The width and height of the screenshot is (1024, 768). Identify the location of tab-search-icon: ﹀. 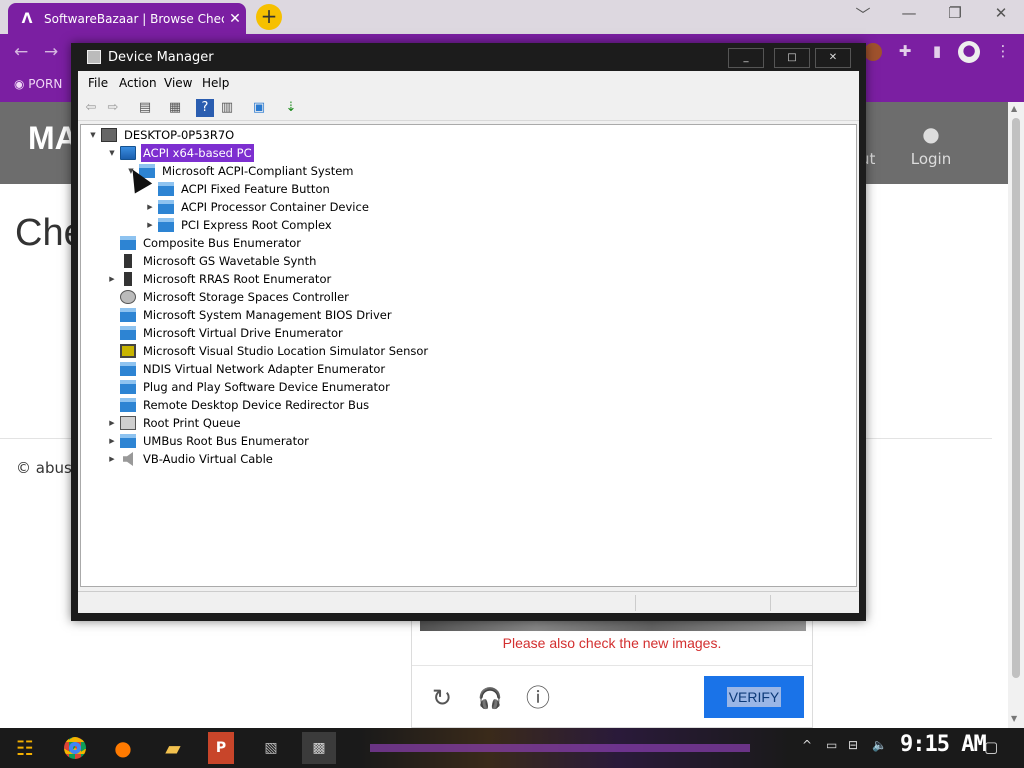
(863, 14).